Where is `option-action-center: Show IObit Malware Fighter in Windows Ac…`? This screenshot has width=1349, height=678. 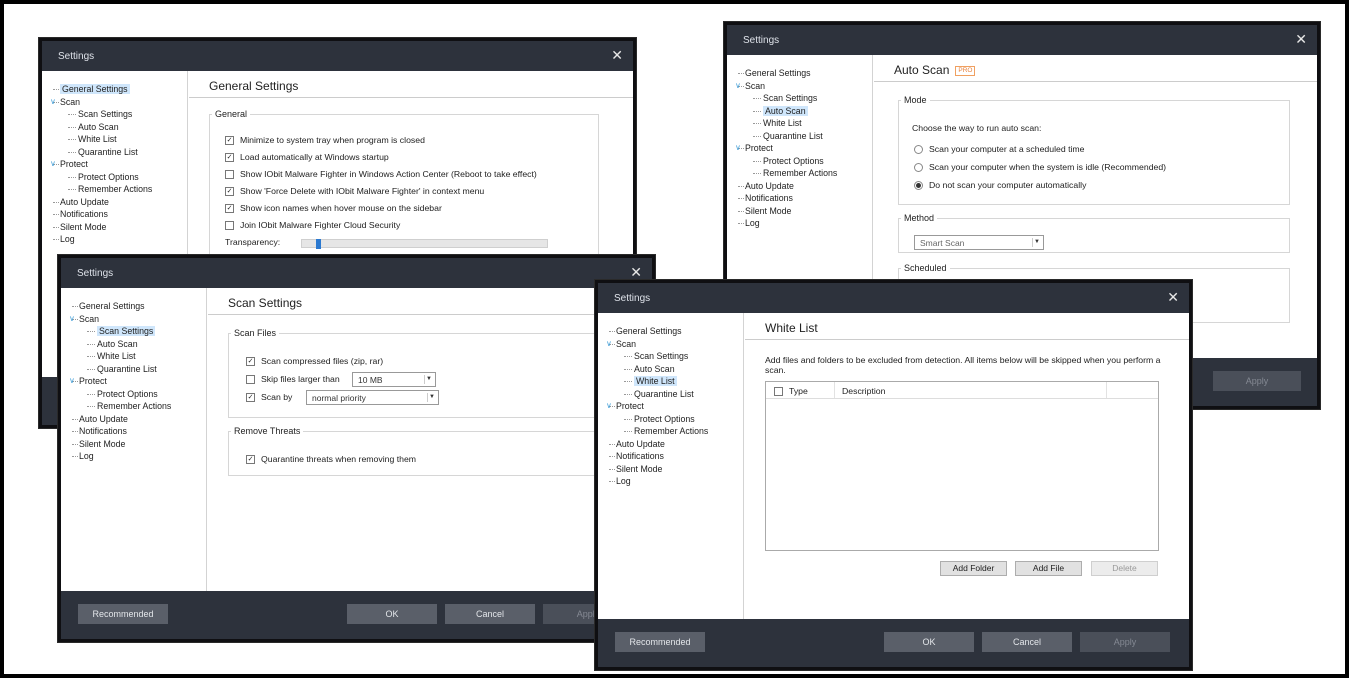
option-action-center: Show IObit Malware Fighter in Windows Ac… is located at coordinates (381, 174).